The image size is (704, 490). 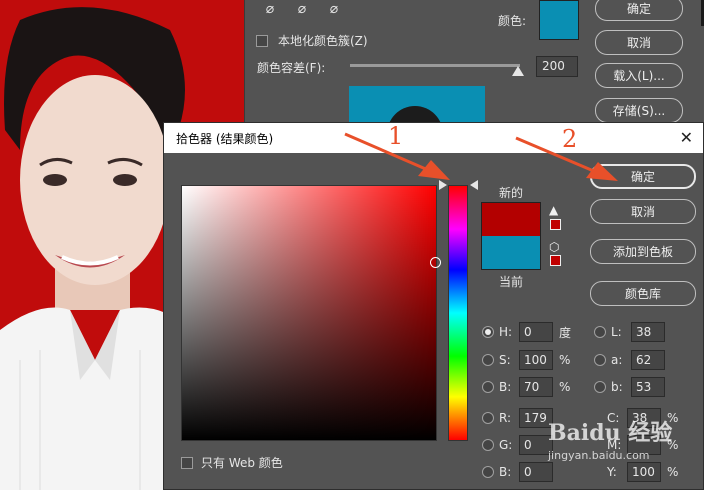 What do you see at coordinates (600, 387) in the screenshot?
I see `lab-b-radio` at bounding box center [600, 387].